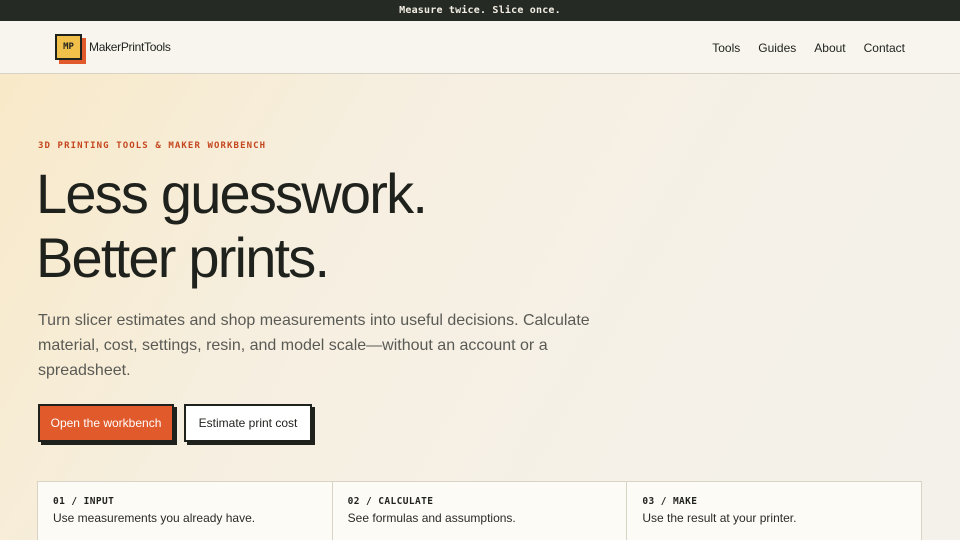 This screenshot has width=960, height=540. What do you see at coordinates (68, 47) in the screenshot?
I see `logo-mark-icon: MP` at bounding box center [68, 47].